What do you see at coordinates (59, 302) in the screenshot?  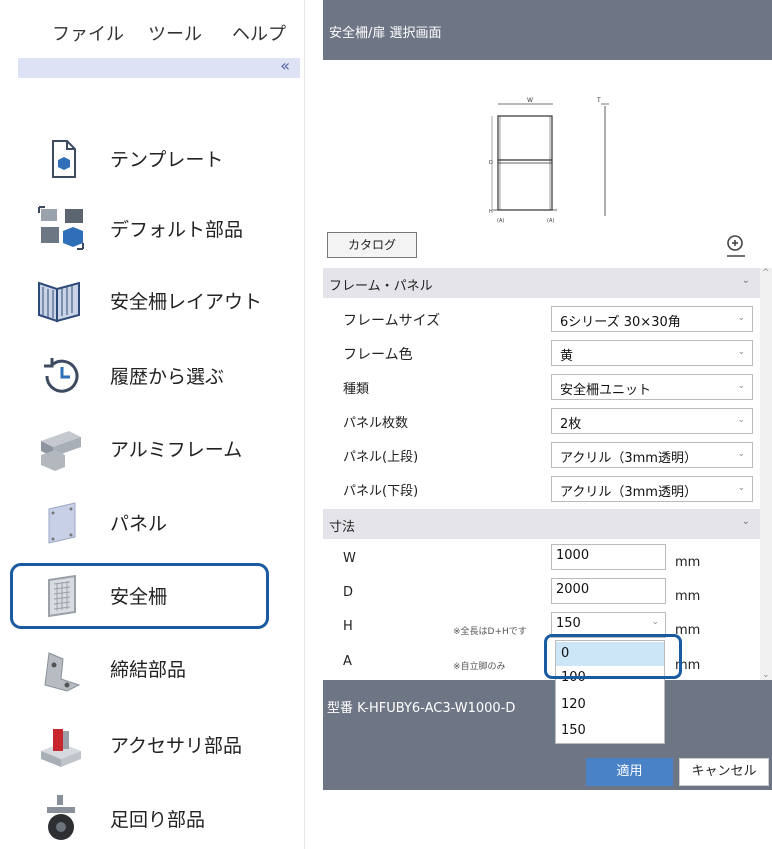 I see `safety-fence-layout-icon` at bounding box center [59, 302].